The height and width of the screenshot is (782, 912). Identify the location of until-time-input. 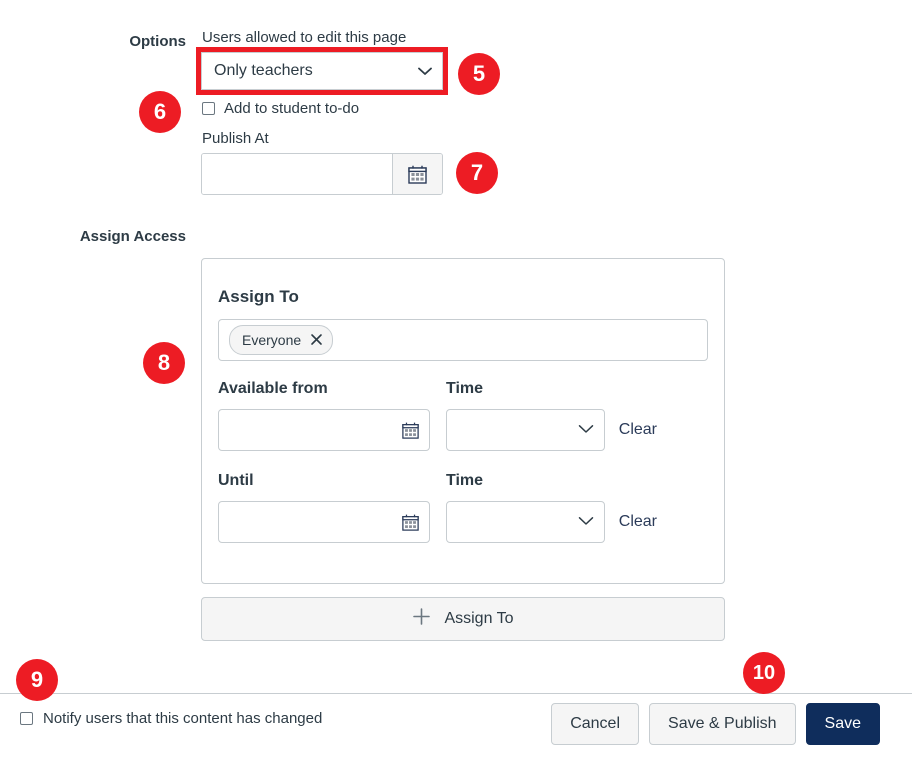
(525, 522).